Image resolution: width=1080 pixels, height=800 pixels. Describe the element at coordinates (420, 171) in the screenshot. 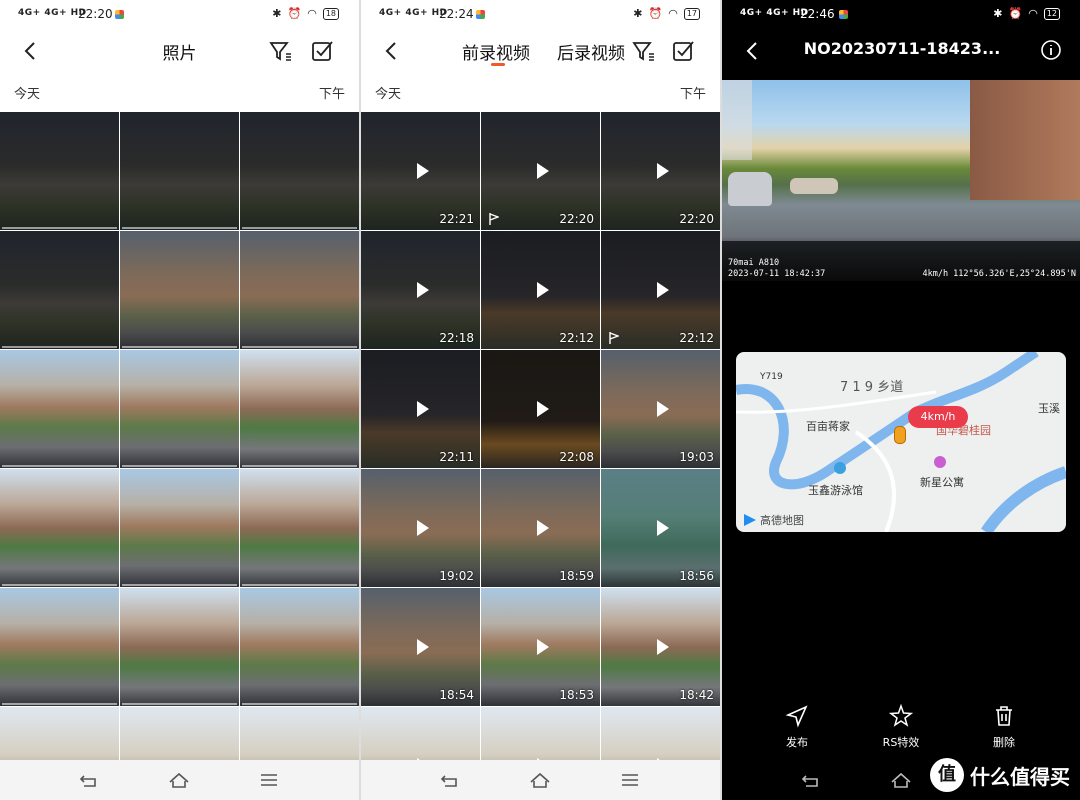

I see `video-thumbnail: 22:21` at that location.